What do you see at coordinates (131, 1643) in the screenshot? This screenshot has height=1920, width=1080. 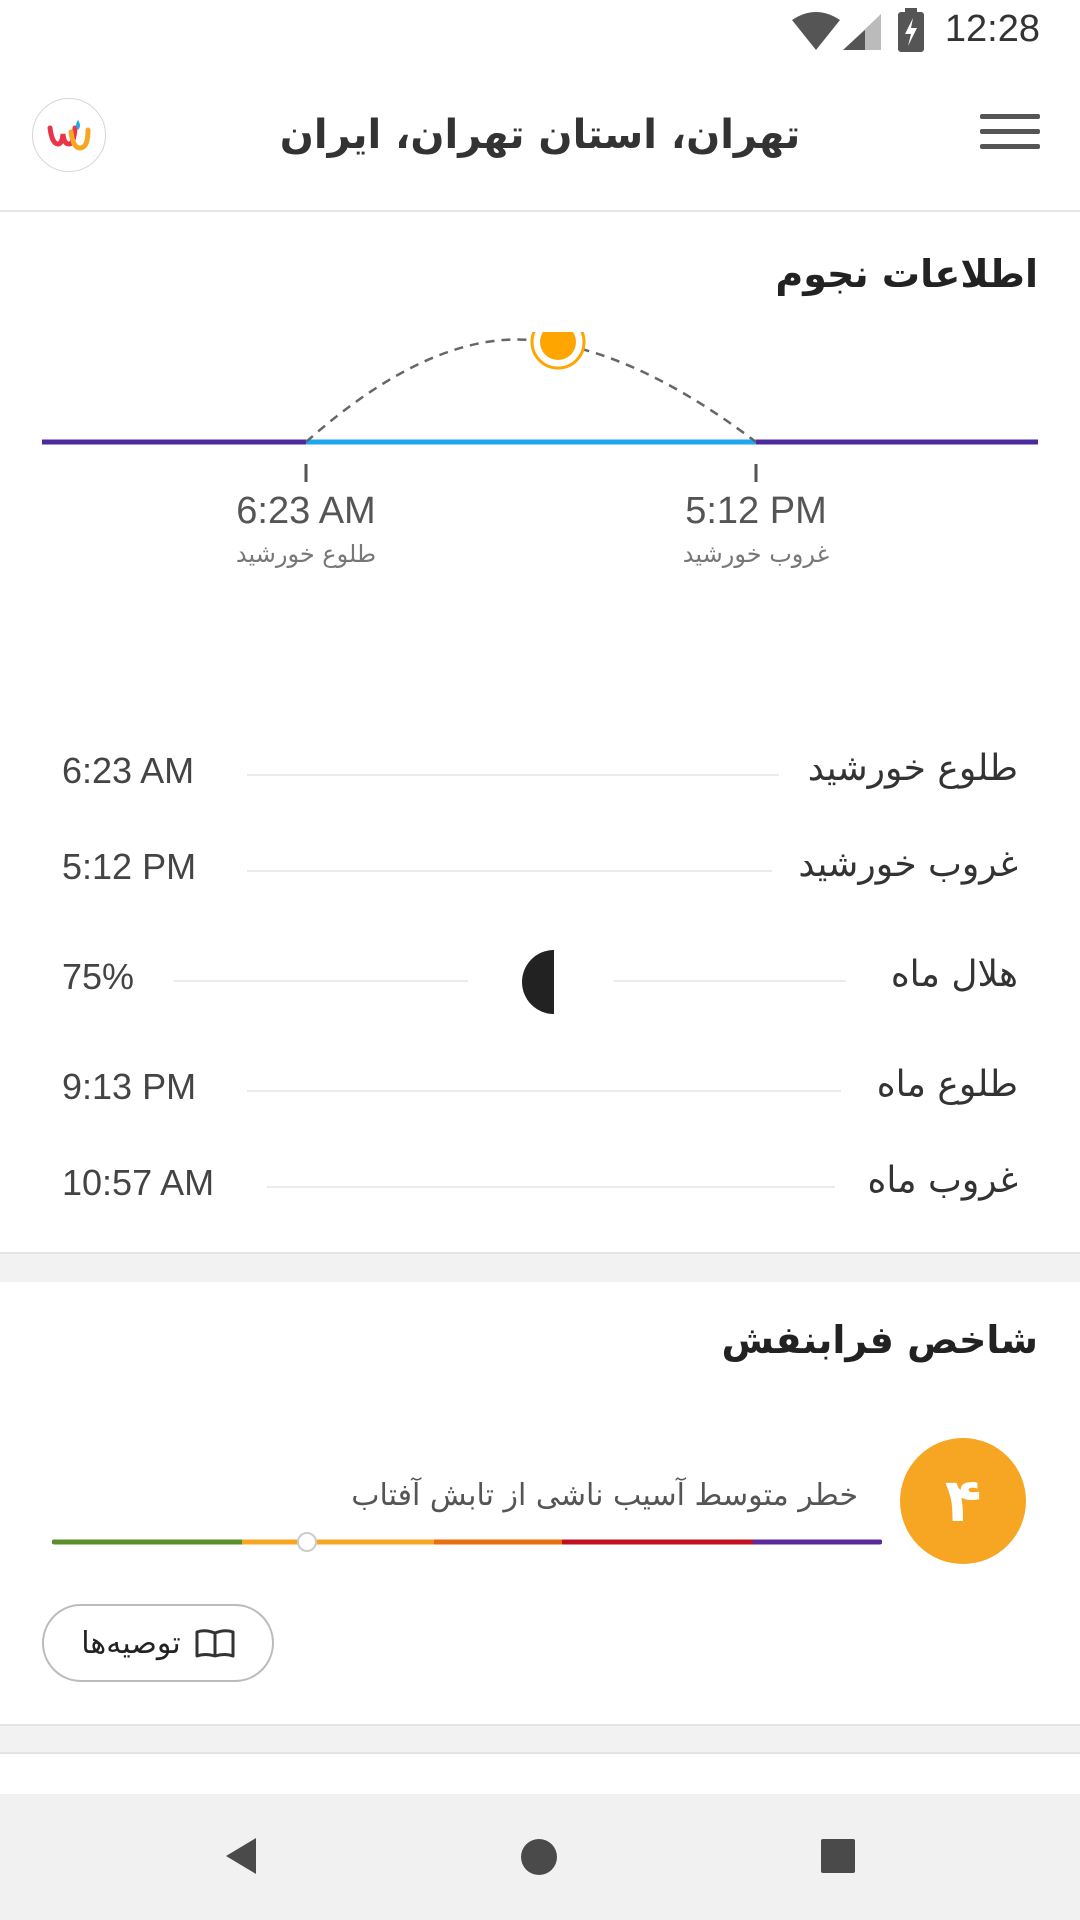 I see `recommendations-label: توصیه‌ها` at bounding box center [131, 1643].